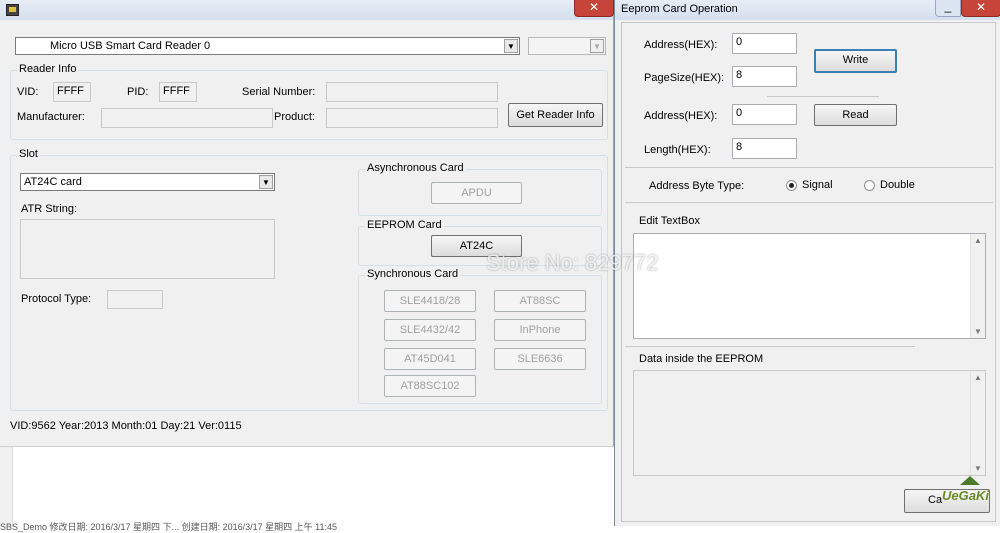 This screenshot has width=1000, height=533. I want to click on eeprom-window-title: Eeprom Card Operation, so click(679, 9).